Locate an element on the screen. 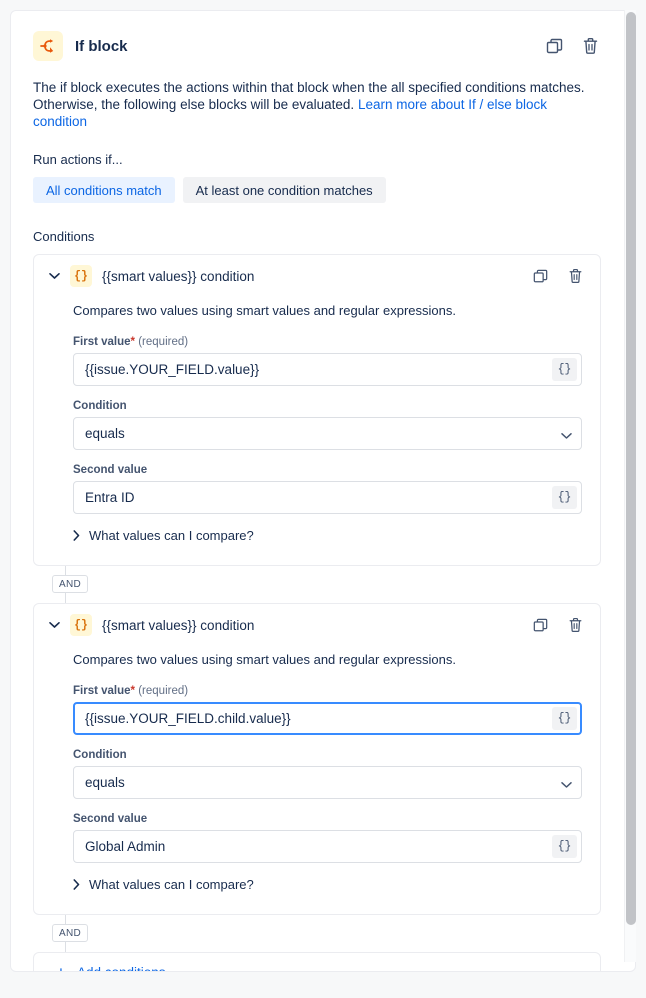 The height and width of the screenshot is (998, 646). block-header: If block is located at coordinates (317, 46).